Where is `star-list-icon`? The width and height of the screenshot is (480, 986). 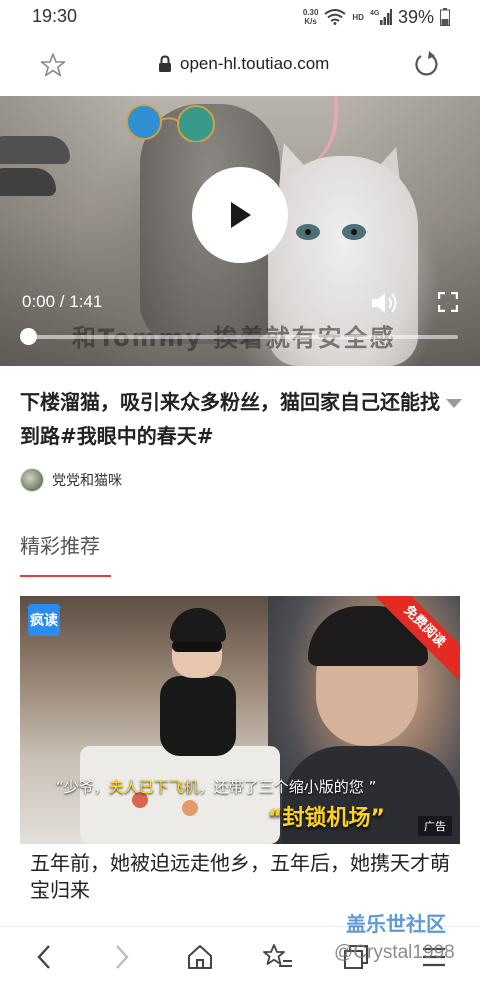 star-list-icon is located at coordinates (277, 955).